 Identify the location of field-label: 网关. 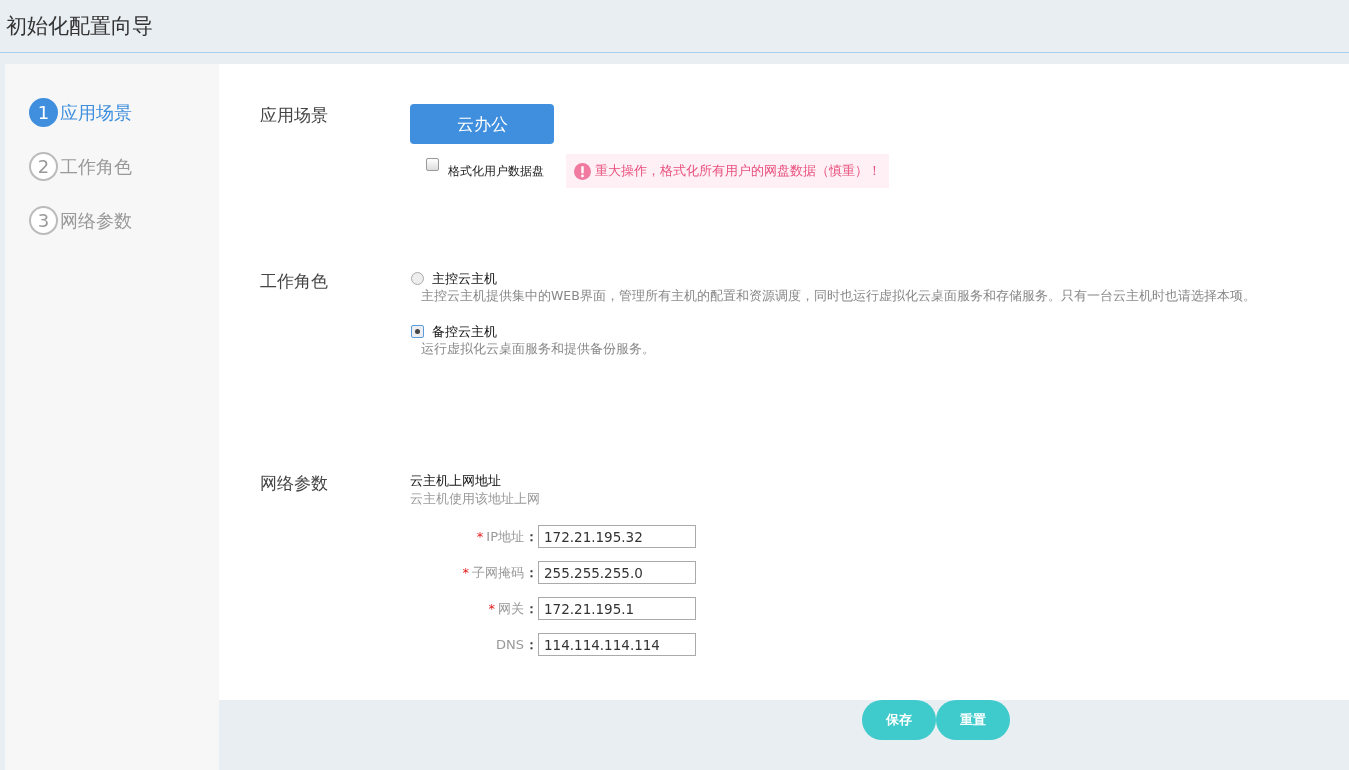
(511, 608).